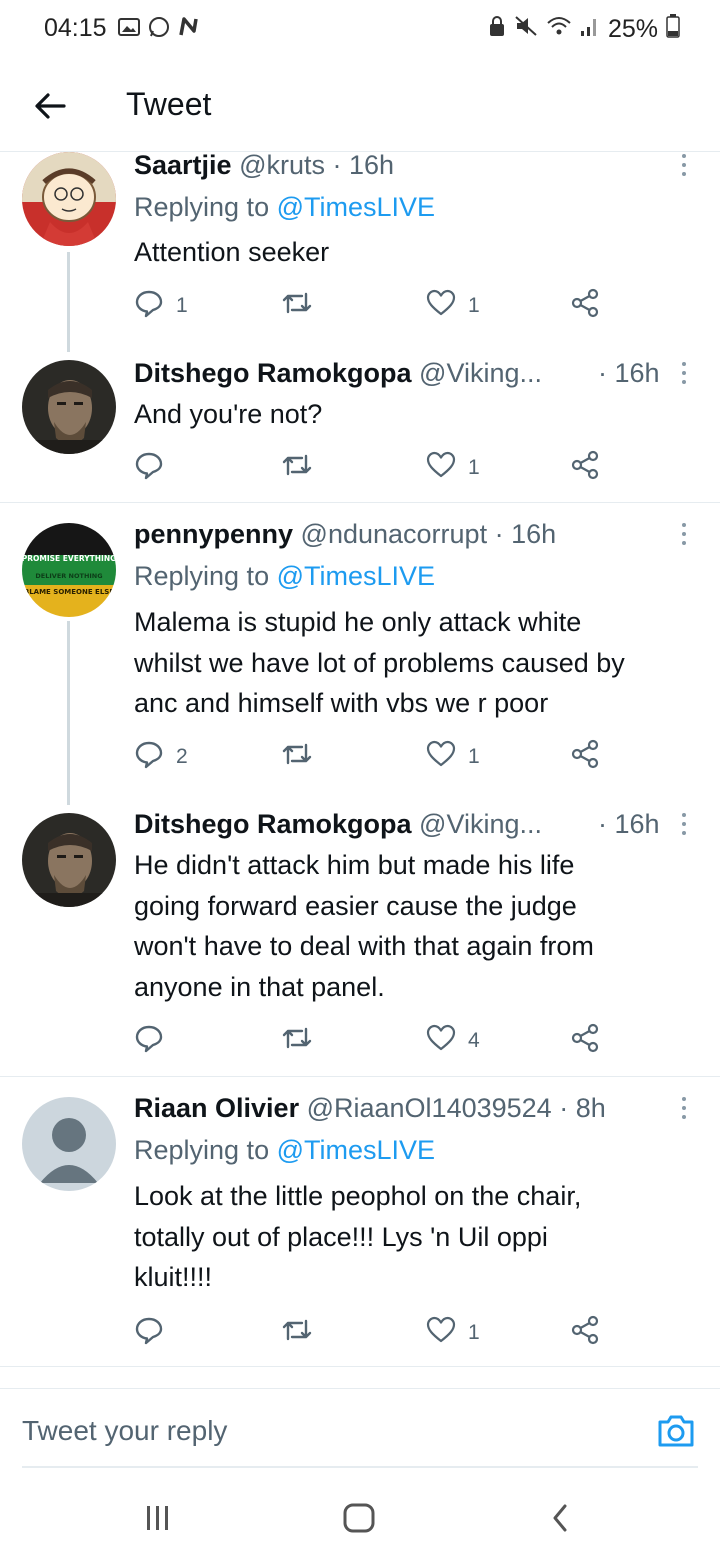  I want to click on back-arrow-icon, so click(50, 106).